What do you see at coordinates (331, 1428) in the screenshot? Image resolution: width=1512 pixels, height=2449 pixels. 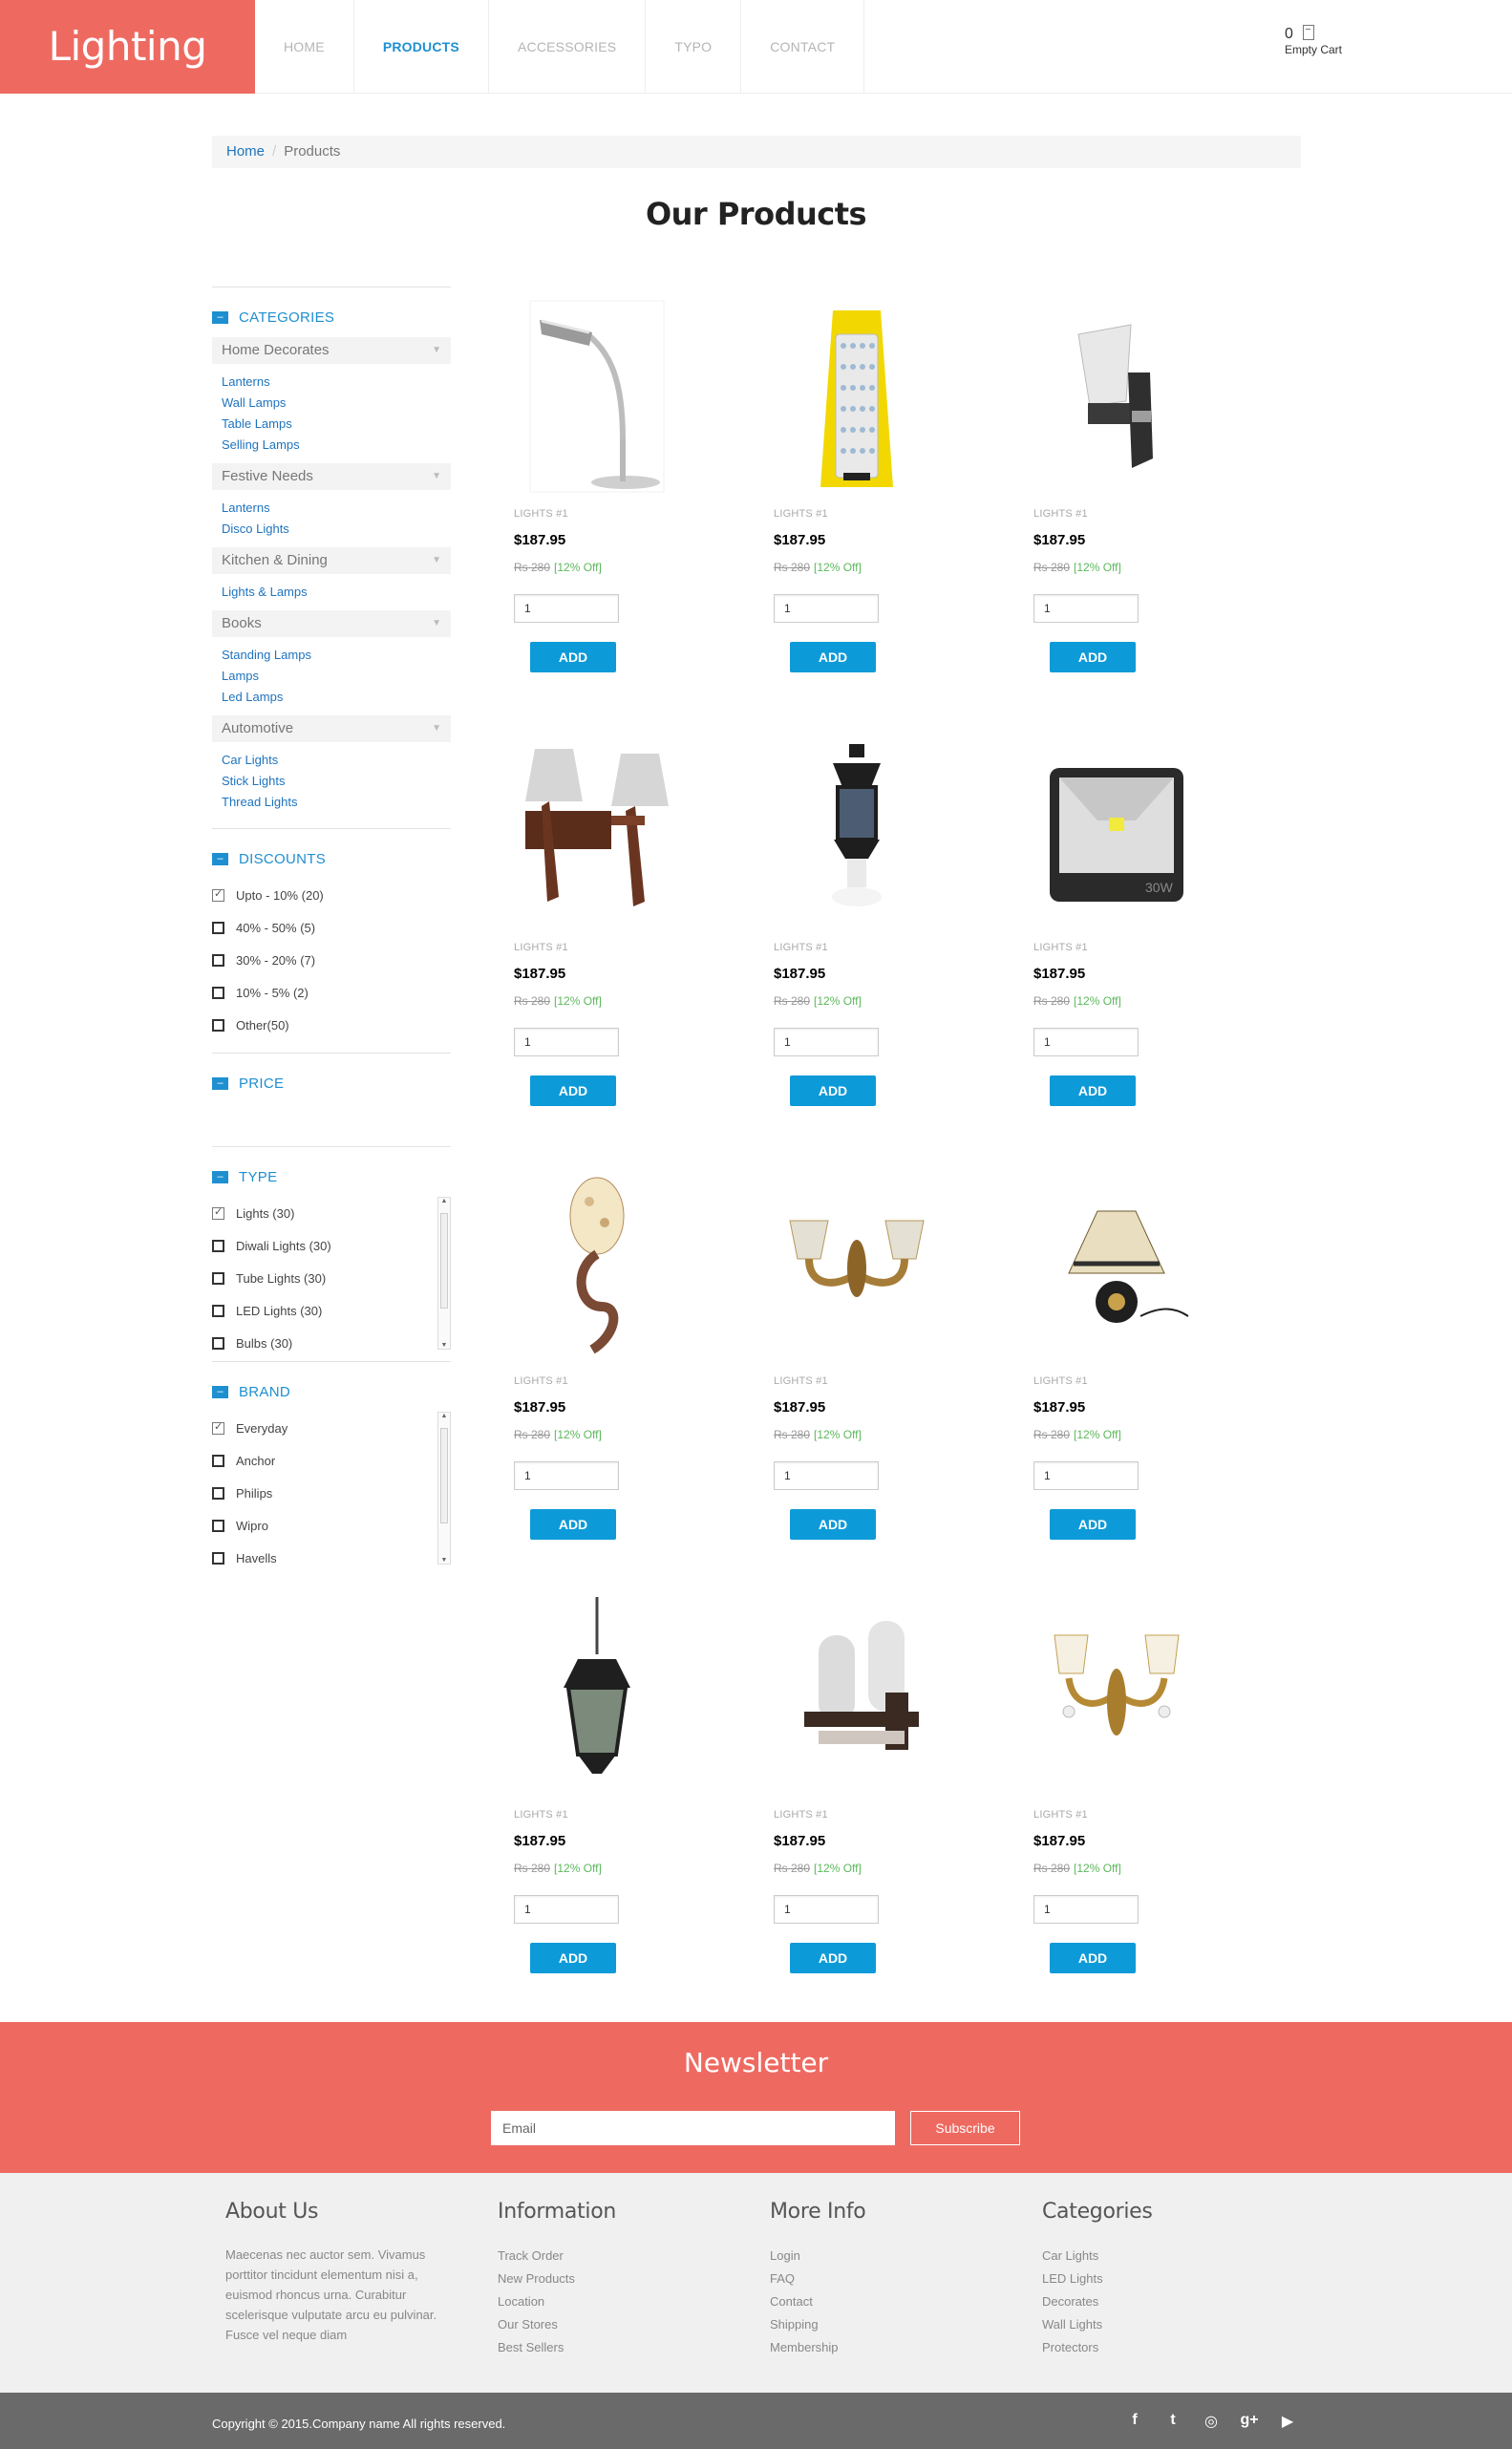 I see `brand-option: Everyday` at bounding box center [331, 1428].